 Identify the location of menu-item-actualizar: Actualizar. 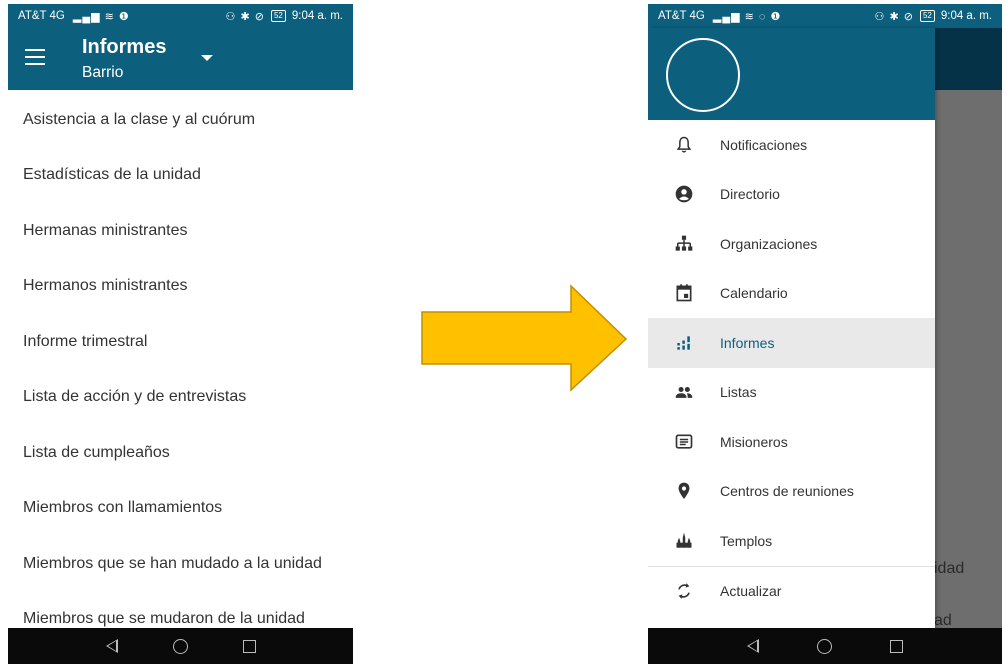
(791, 592).